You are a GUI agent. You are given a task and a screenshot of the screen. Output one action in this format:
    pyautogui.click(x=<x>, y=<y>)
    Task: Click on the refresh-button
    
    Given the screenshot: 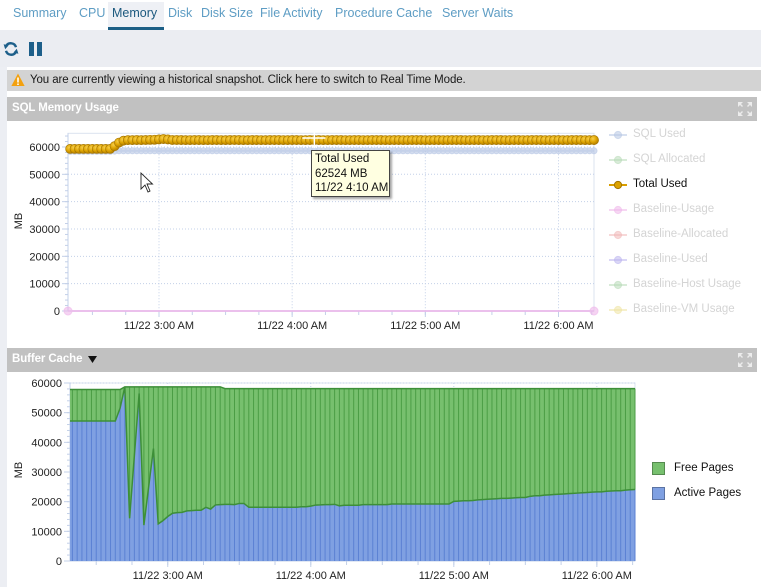 What is the action you would take?
    pyautogui.click(x=11, y=49)
    